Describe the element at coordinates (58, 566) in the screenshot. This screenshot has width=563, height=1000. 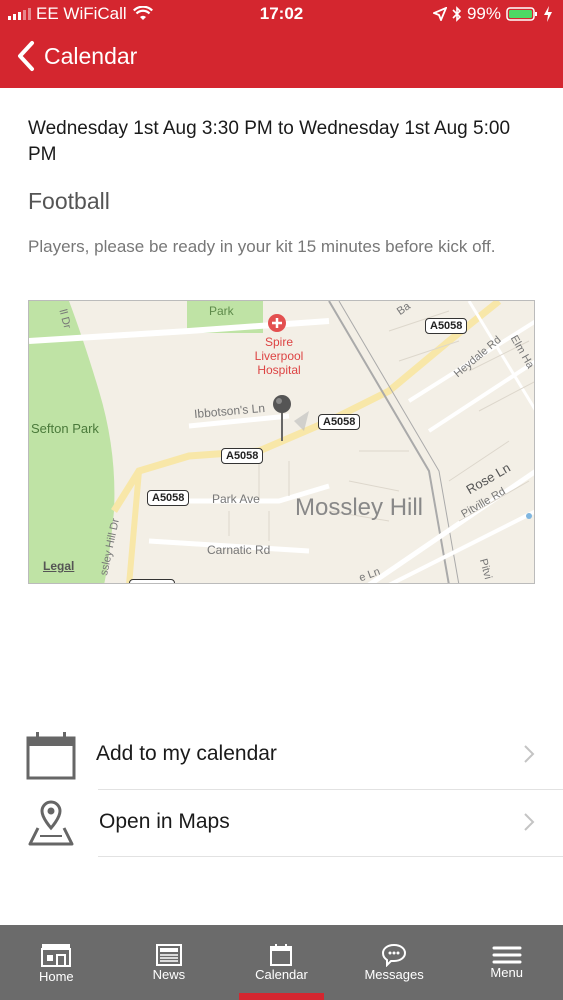
I see `map-legal-link: Legal` at that location.